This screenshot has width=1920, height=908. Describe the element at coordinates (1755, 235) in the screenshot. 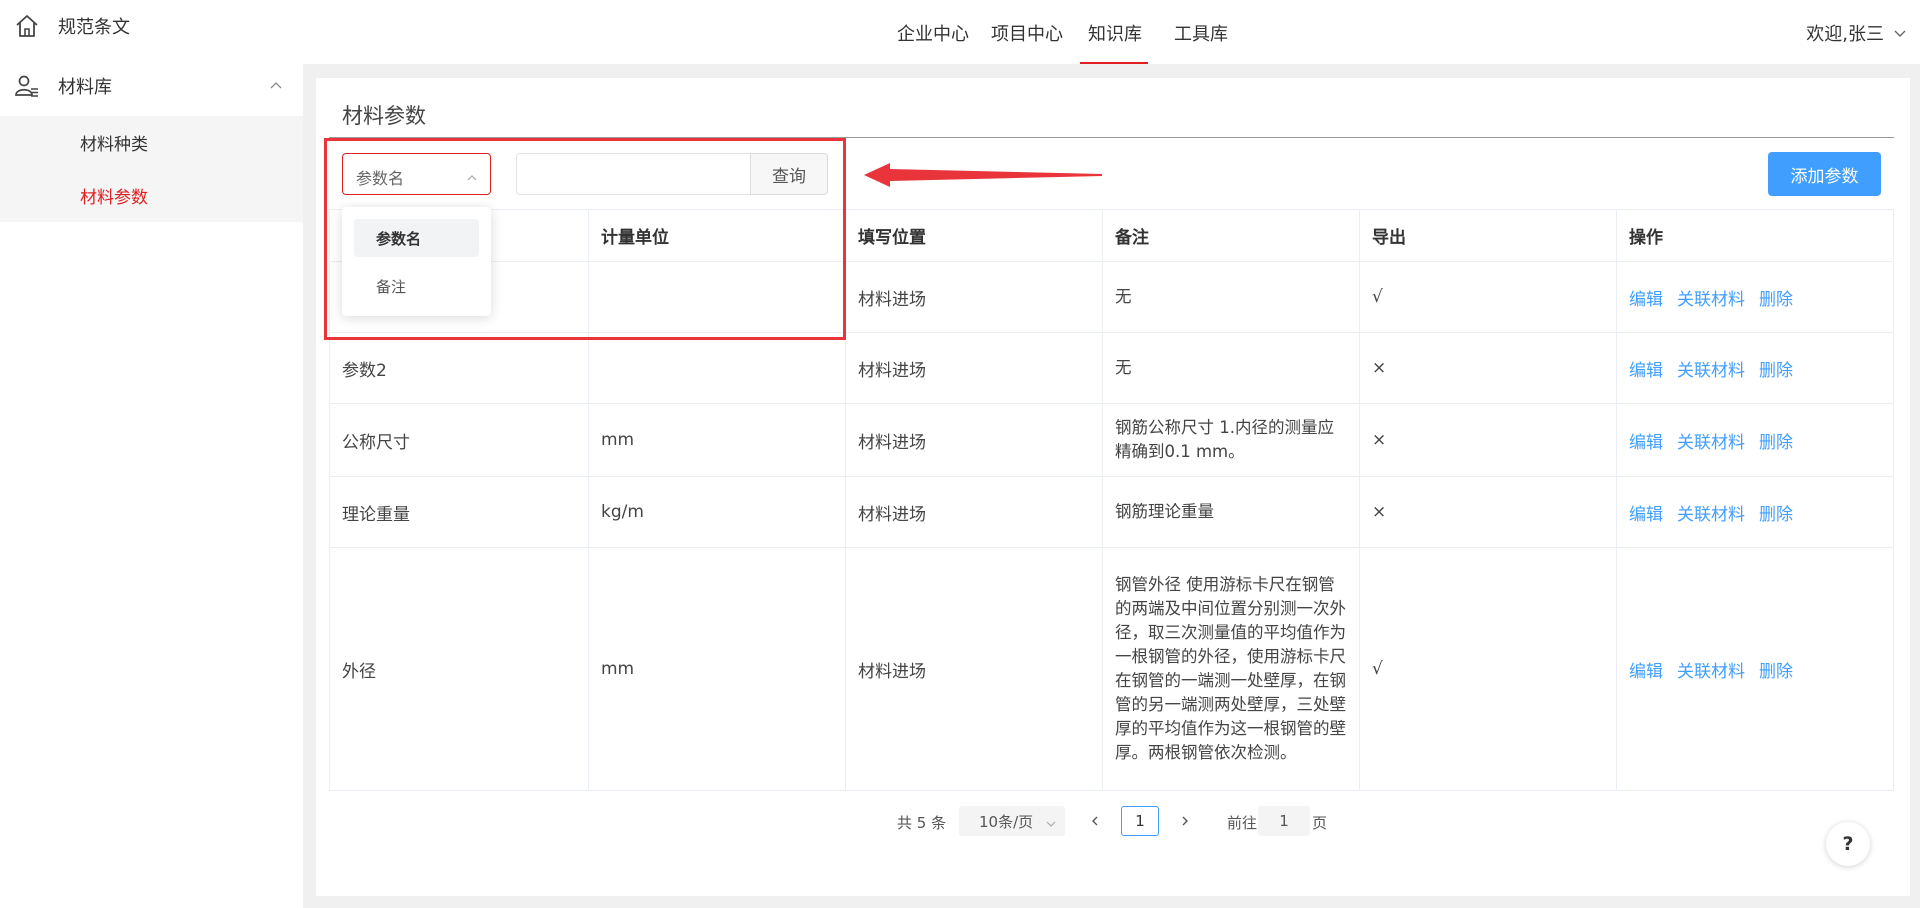

I see `column-header: 操作` at that location.